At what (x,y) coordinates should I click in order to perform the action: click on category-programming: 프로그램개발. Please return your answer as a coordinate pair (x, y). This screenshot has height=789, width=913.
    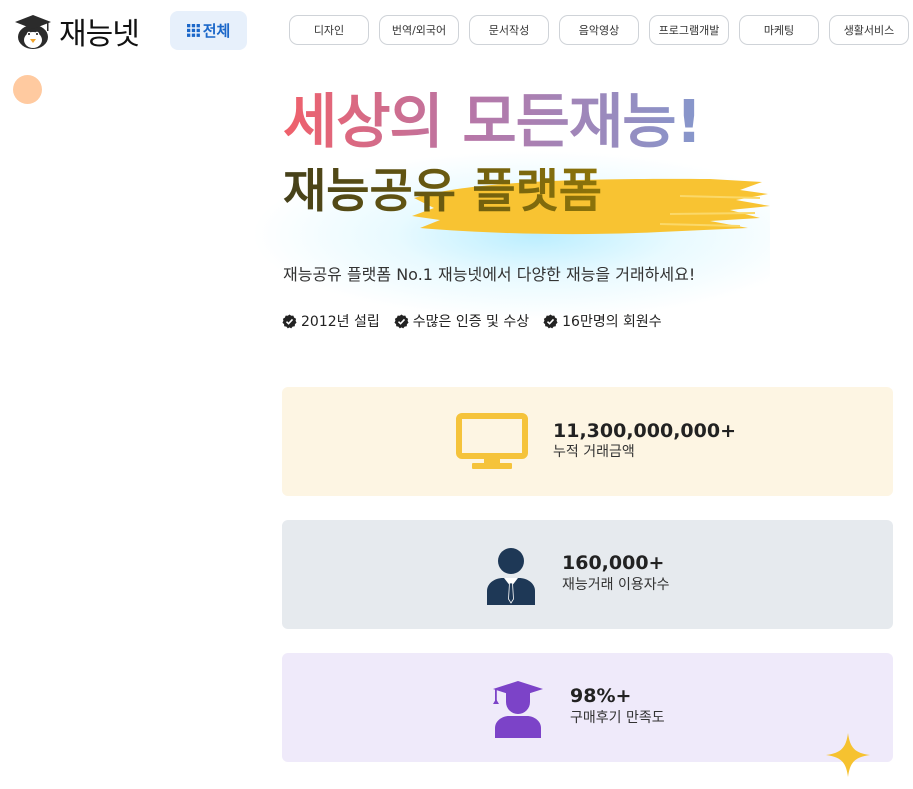
    Looking at the image, I should click on (689, 30).